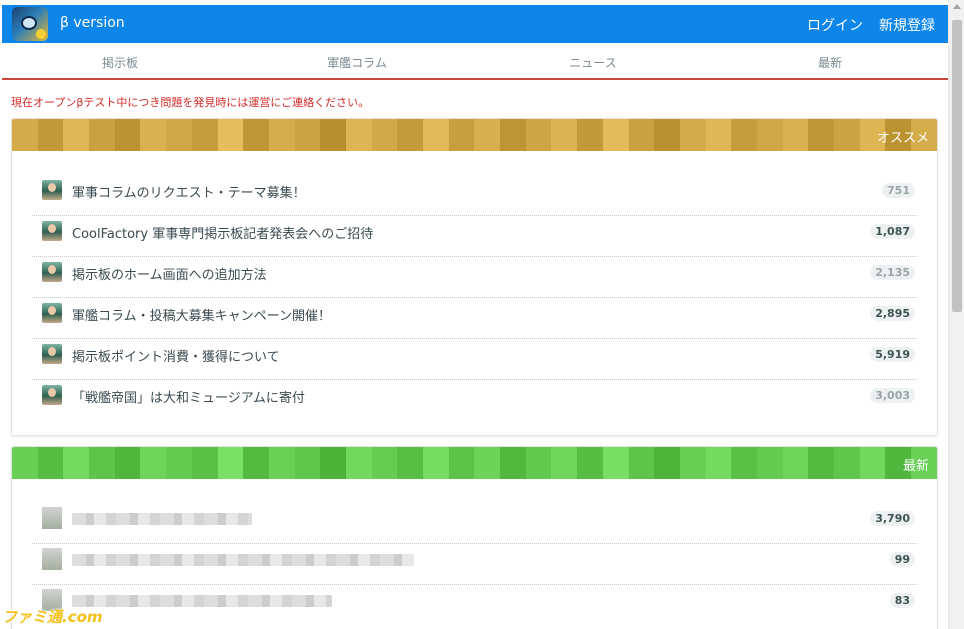  Describe the element at coordinates (474, 400) in the screenshot. I see `list-item: 「戦艦帝国」は大和ミュージアムに寄付 3,003` at that location.